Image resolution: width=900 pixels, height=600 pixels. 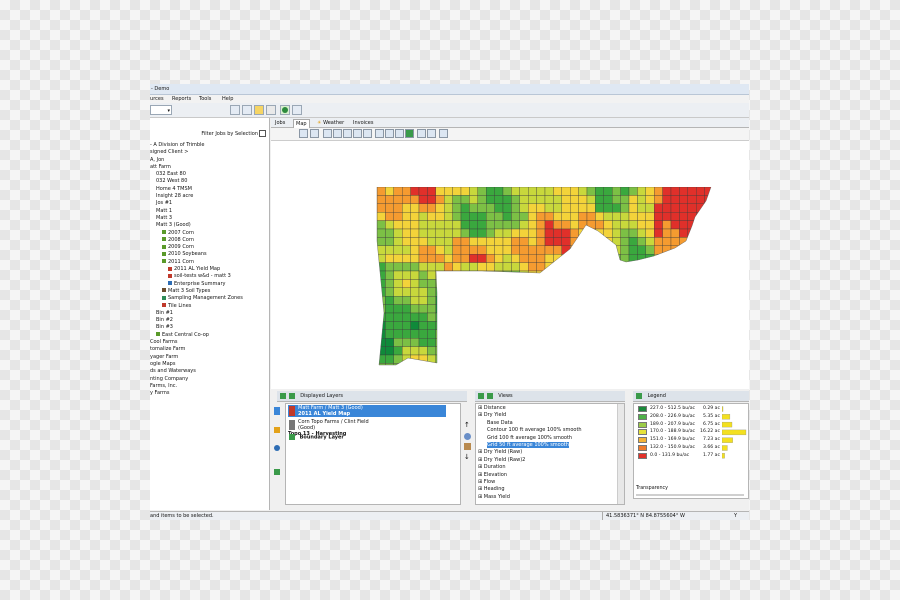 What do you see at coordinates (277, 448) in the screenshot?
I see `info-icon` at bounding box center [277, 448].